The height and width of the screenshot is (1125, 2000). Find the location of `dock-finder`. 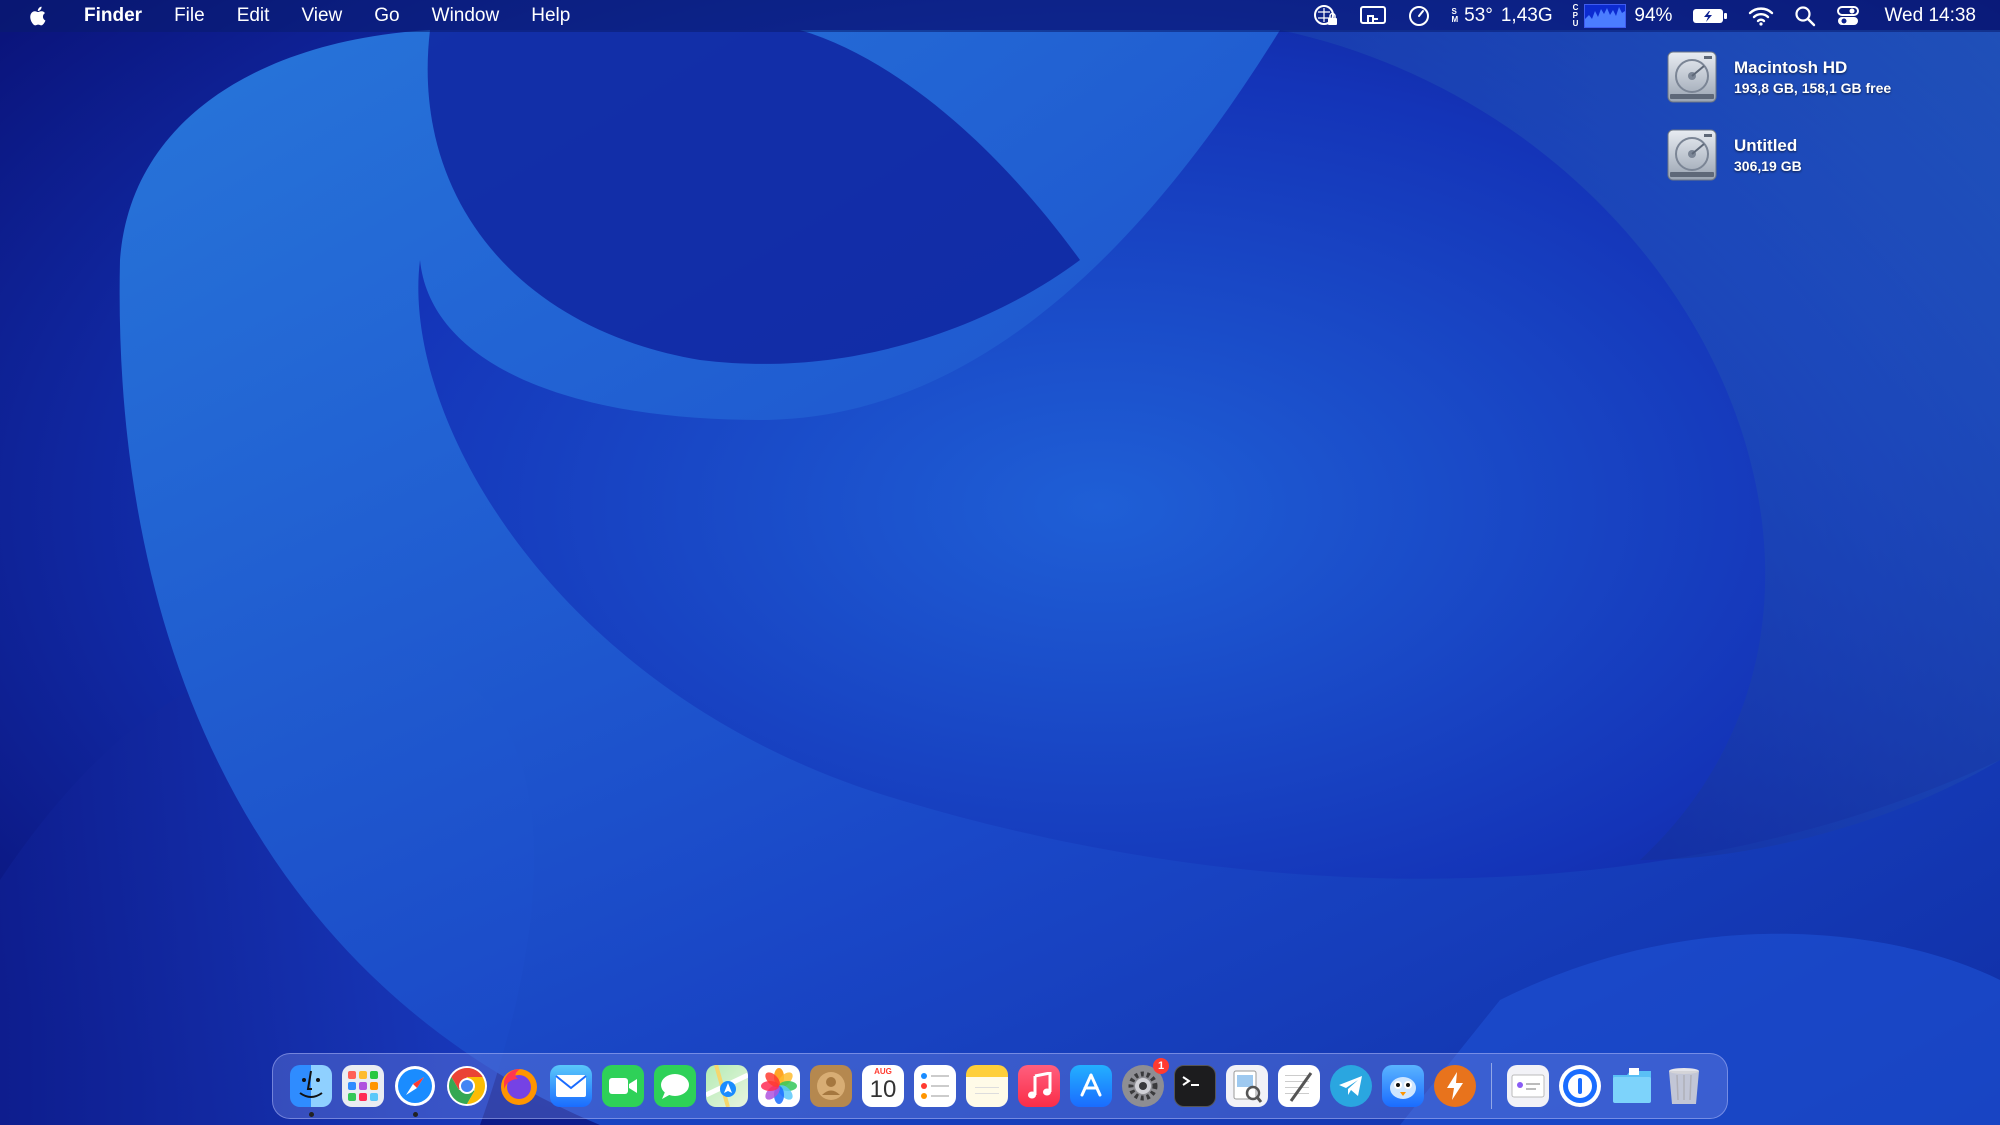

dock-finder is located at coordinates (311, 1091).